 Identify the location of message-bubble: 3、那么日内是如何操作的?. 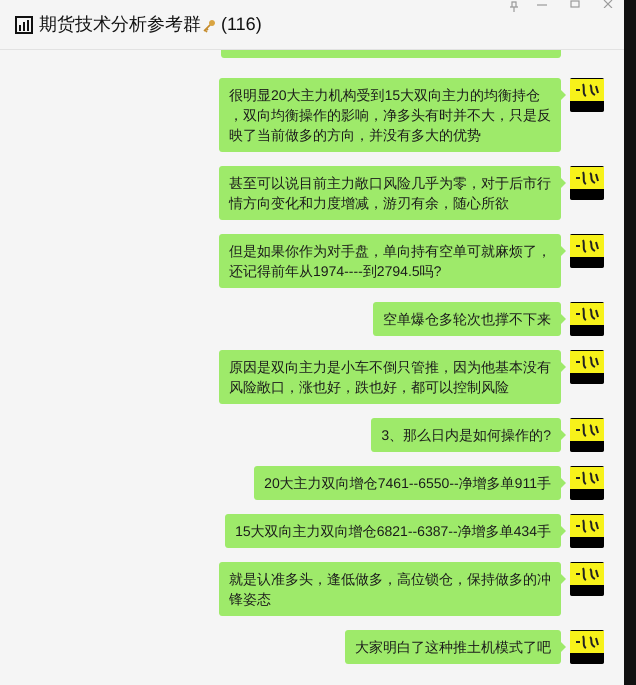
(466, 435).